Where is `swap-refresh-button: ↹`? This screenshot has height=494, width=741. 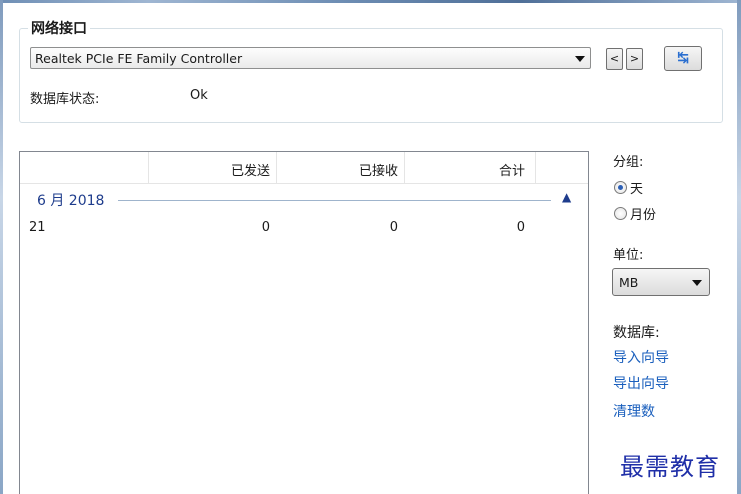 swap-refresh-button: ↹ is located at coordinates (683, 58).